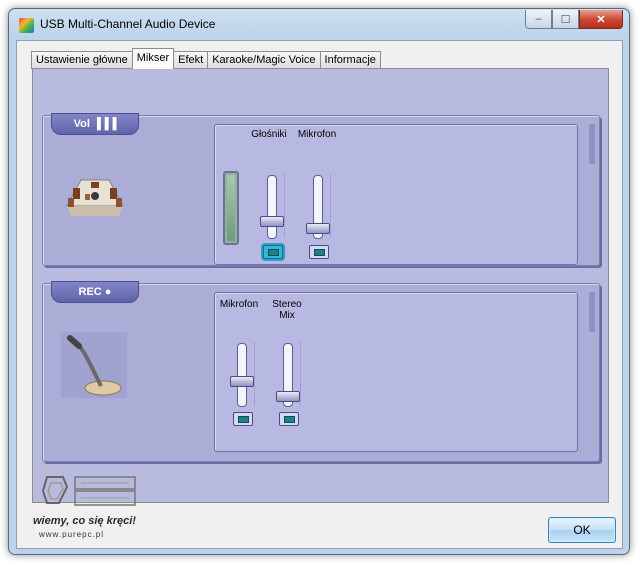 The width and height of the screenshot is (640, 567). Describe the element at coordinates (26, 25) in the screenshot. I see `app-icon` at that location.